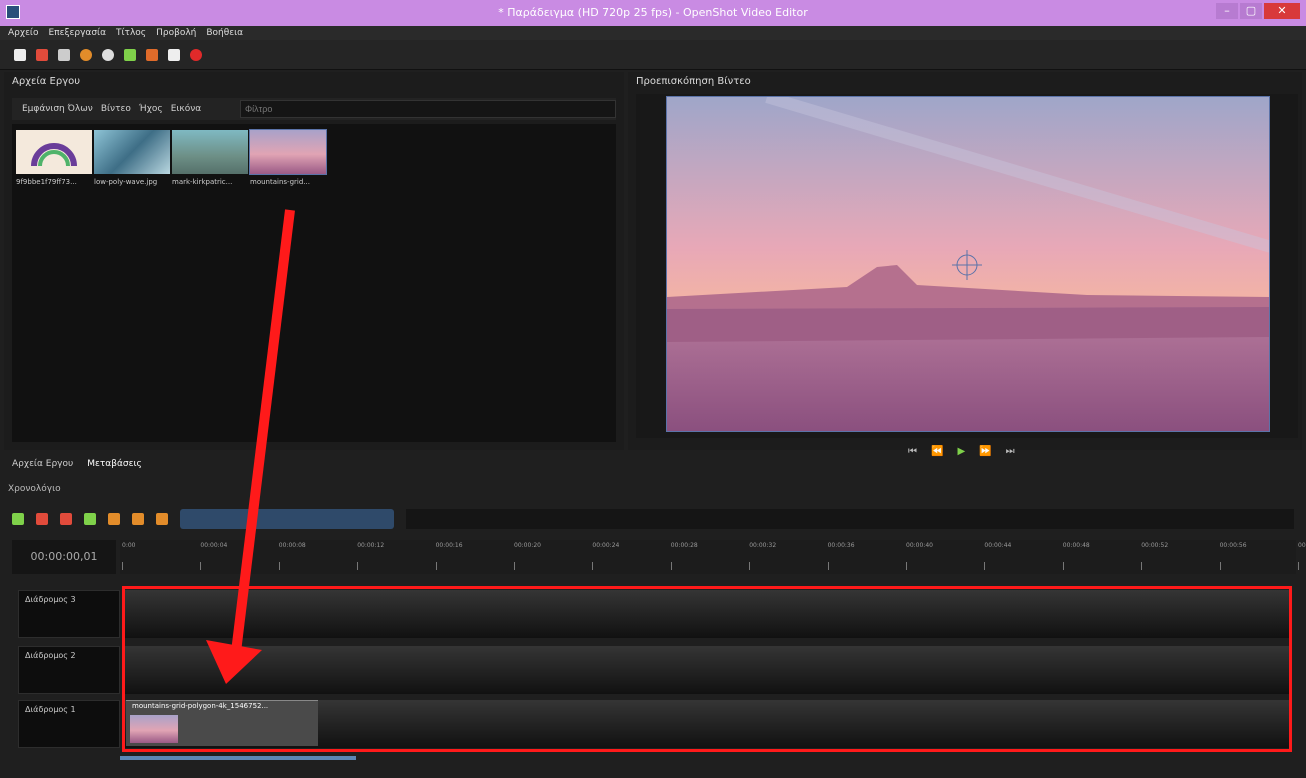  I want to click on annotation-arrow, so click(250, 446).